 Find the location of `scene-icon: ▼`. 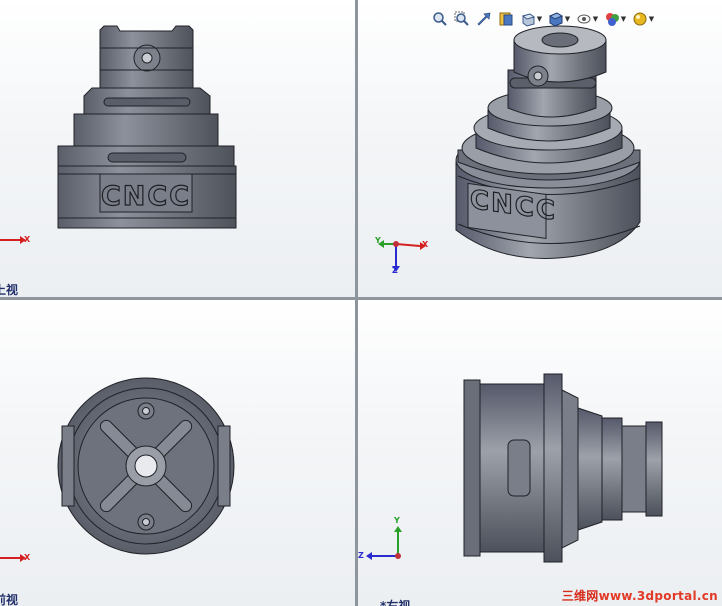

scene-icon: ▼ is located at coordinates (643, 19).